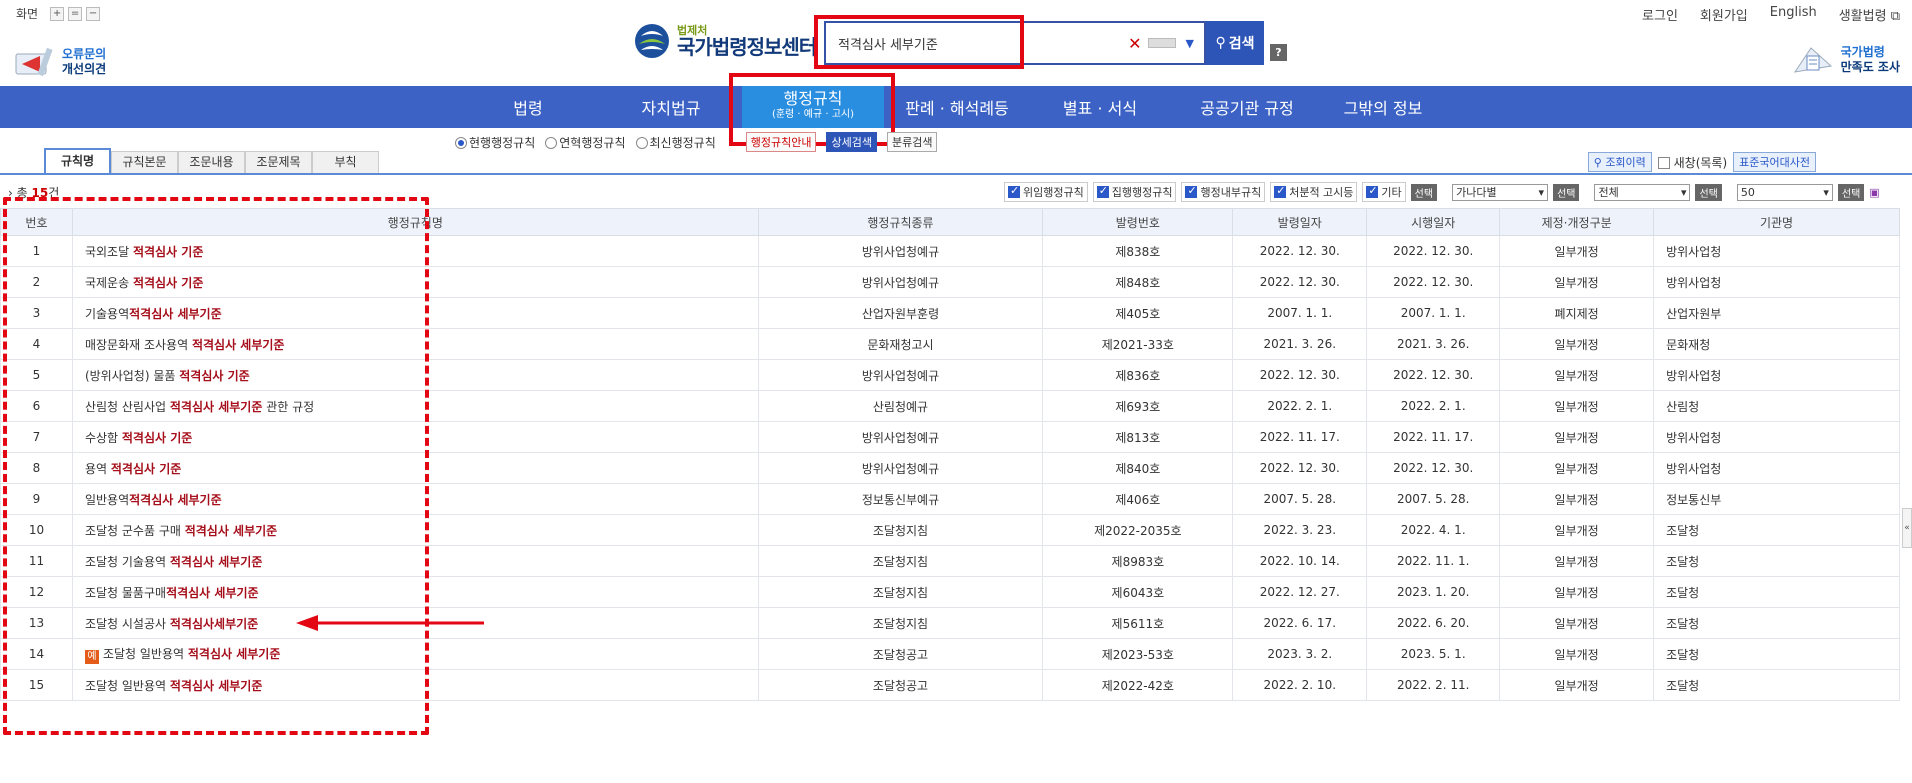 Image resolution: width=1912 pixels, height=783 pixels. Describe the element at coordinates (77, 160) in the screenshot. I see `tab-rule-name: 규칙명` at that location.